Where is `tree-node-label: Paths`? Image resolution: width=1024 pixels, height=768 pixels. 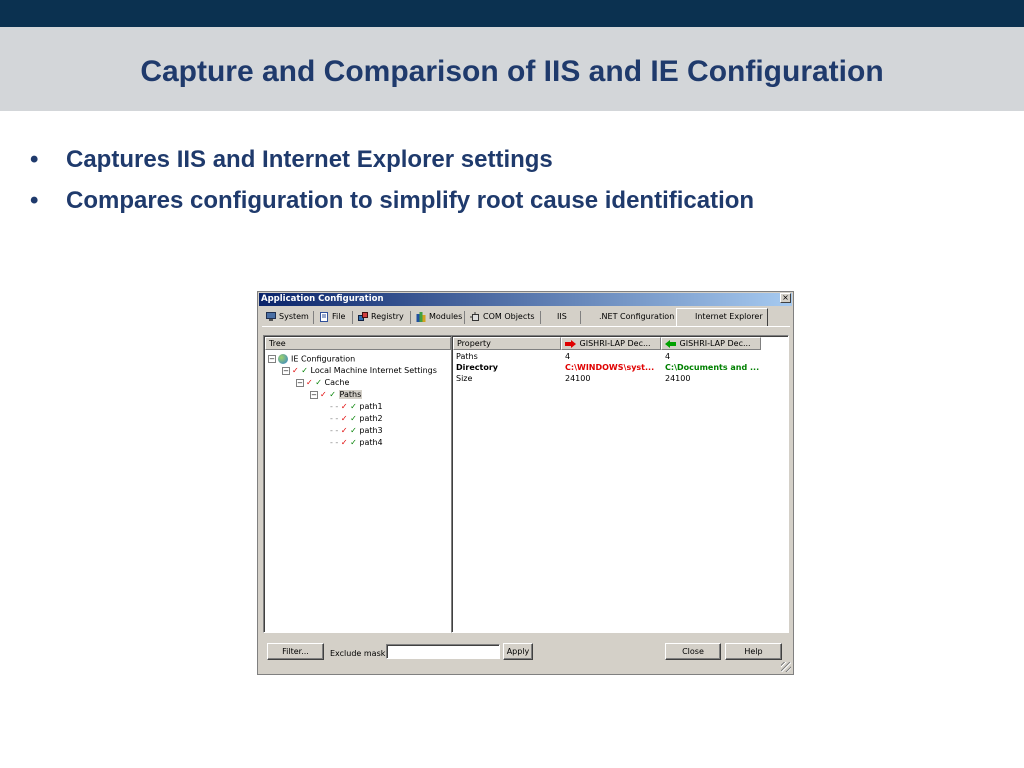
tree-node-label: Paths is located at coordinates (350, 394).